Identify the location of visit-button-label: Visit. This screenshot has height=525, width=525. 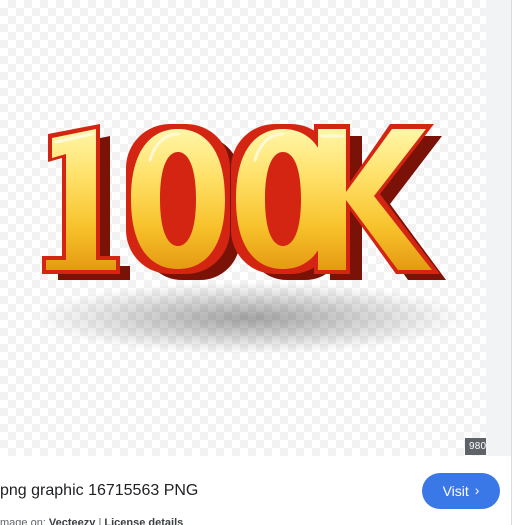
(455, 491).